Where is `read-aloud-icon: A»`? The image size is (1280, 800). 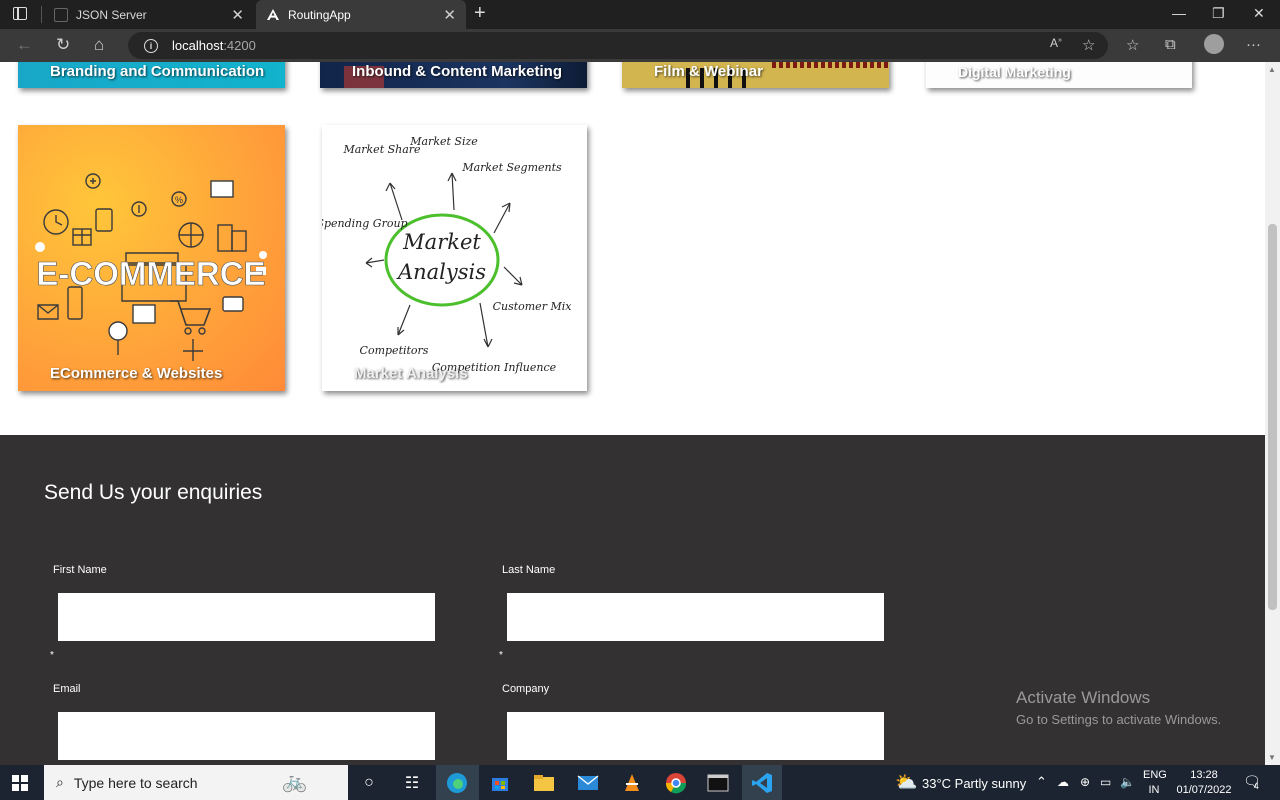 read-aloud-icon: A» is located at coordinates (1056, 43).